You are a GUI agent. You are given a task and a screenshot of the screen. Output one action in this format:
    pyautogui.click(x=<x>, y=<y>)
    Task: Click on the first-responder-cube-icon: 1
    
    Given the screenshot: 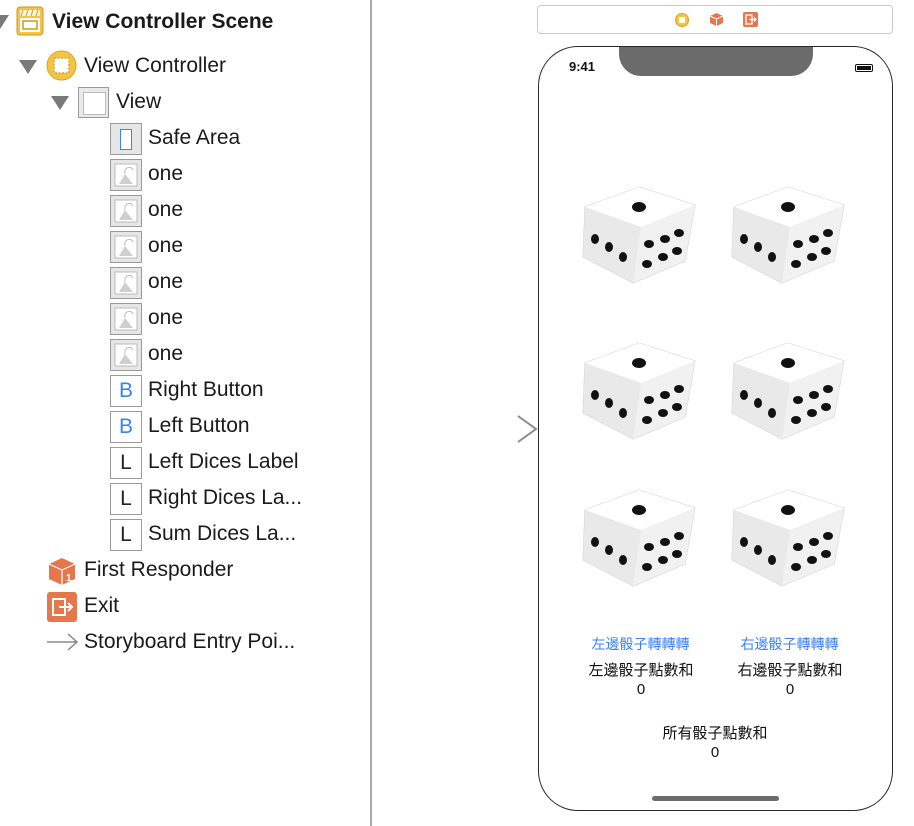 What is the action you would take?
    pyautogui.click(x=62, y=571)
    